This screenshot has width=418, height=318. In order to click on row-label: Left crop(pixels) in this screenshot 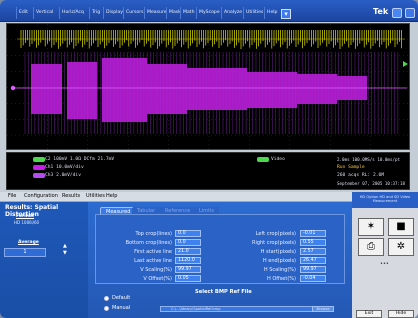, I will do `click(275, 234)`.